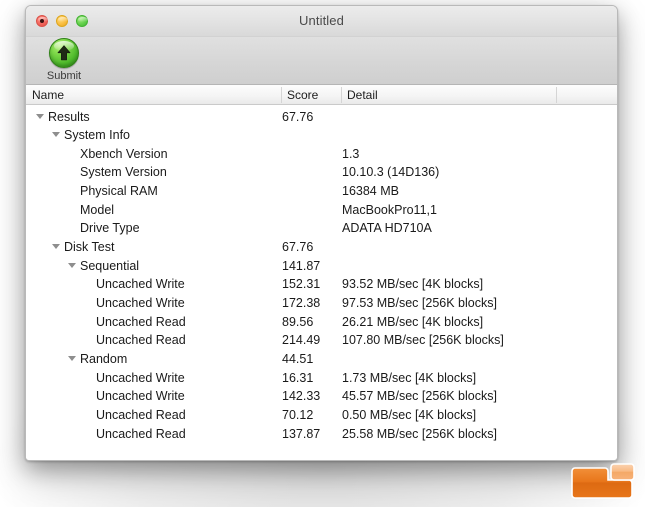  I want to click on cell-detail: 0.50 MB/sec [4K blocks], so click(409, 414).